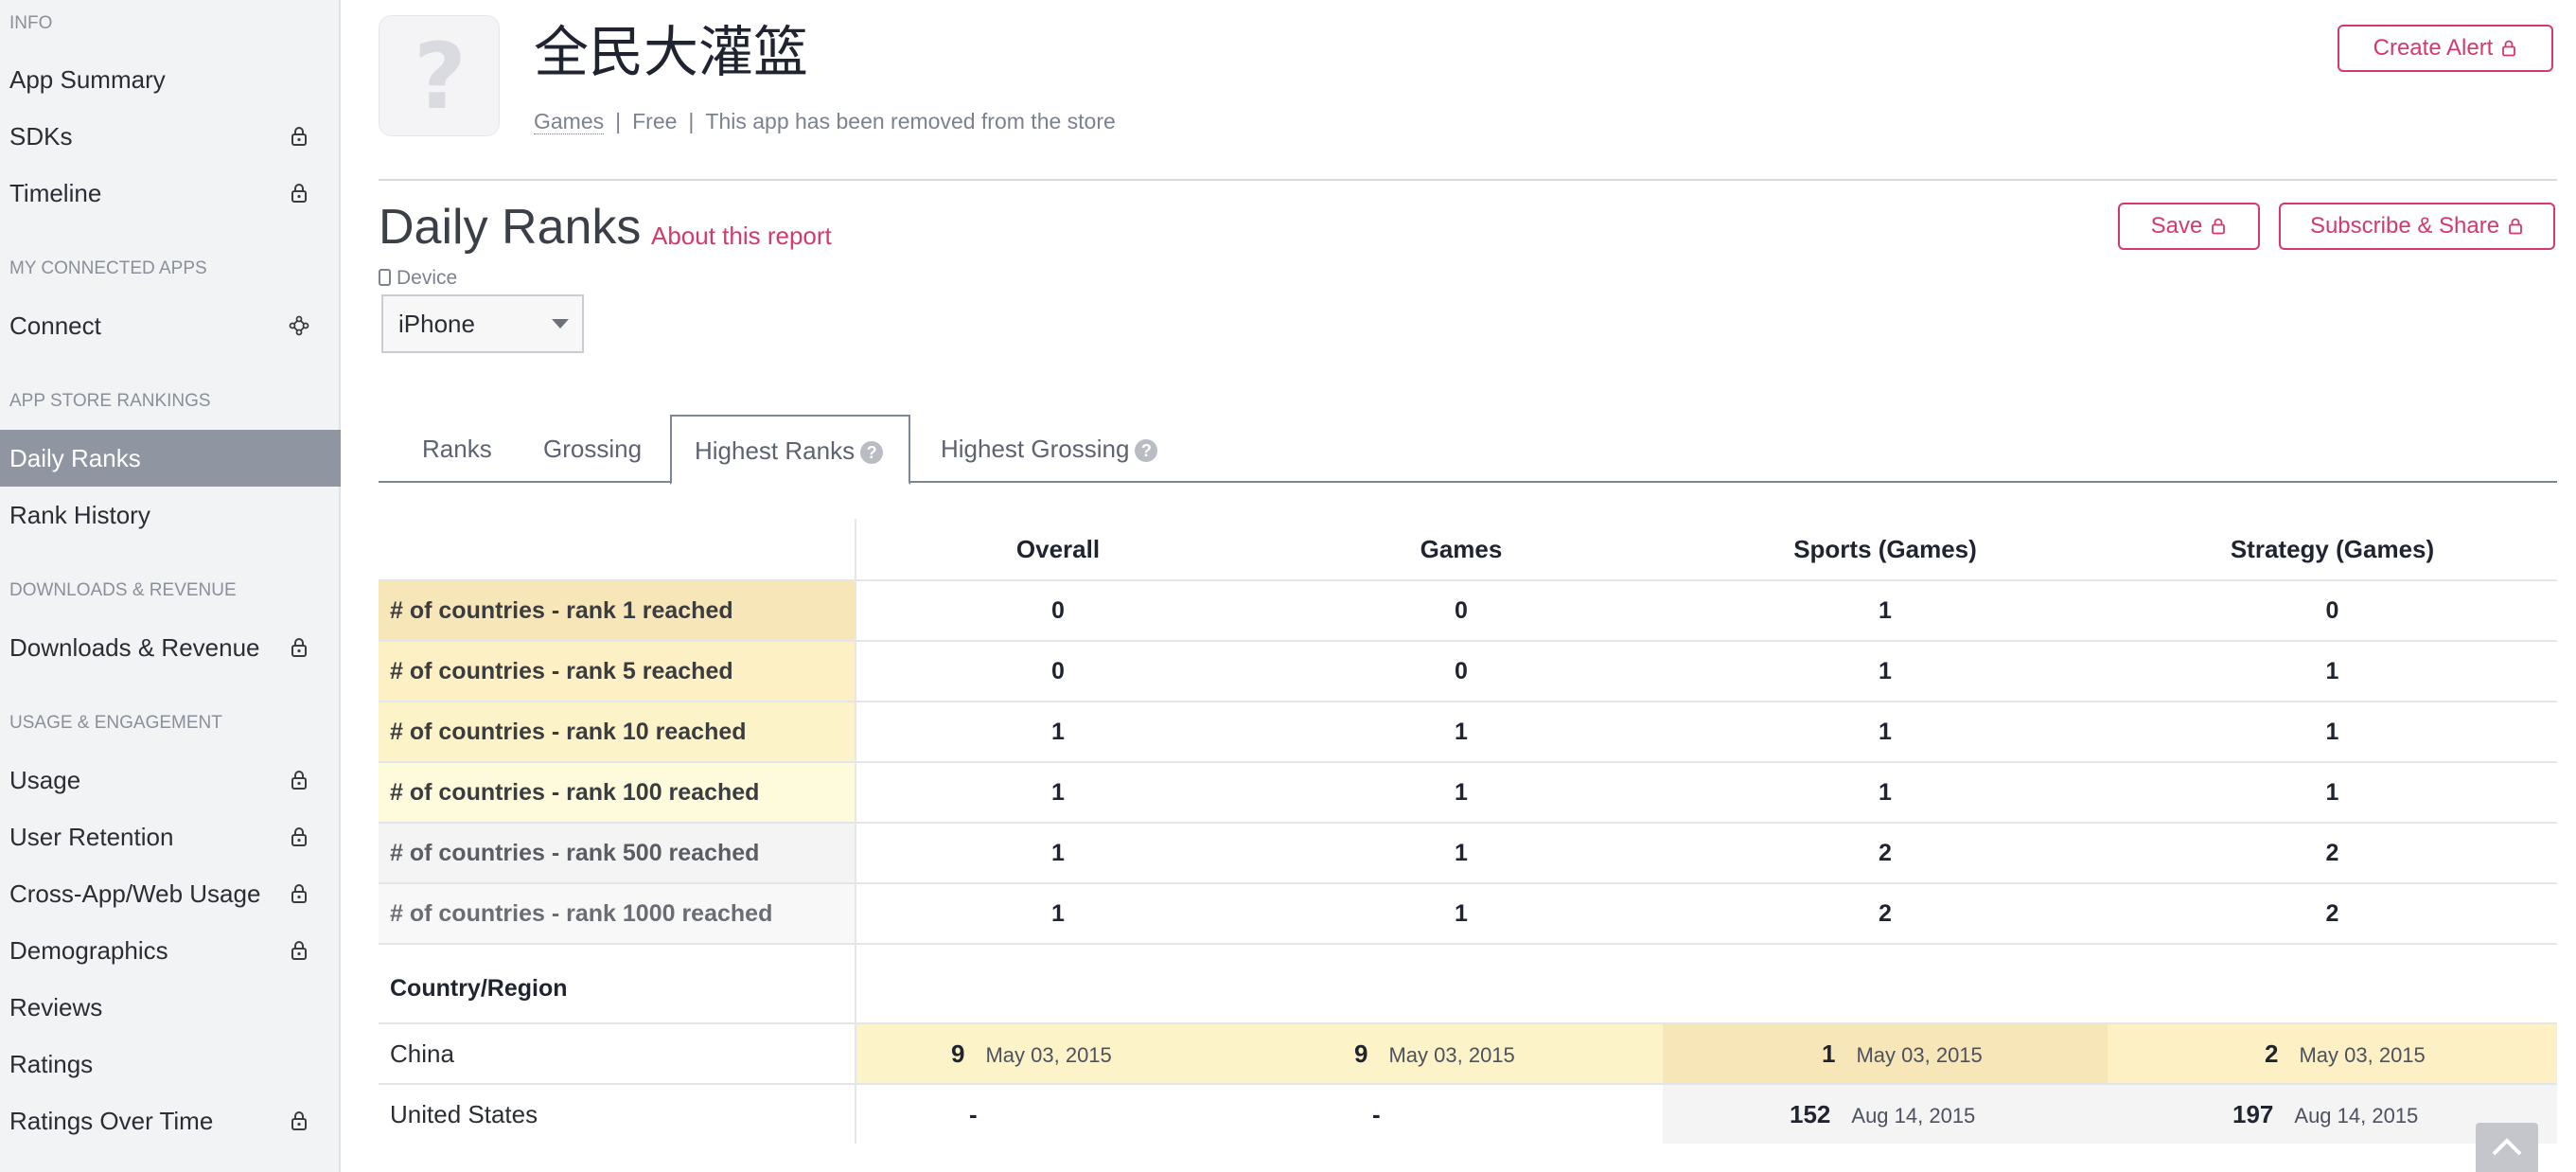 The width and height of the screenshot is (2576, 1172). I want to click on app-title: 全民大灌篮, so click(671, 52).